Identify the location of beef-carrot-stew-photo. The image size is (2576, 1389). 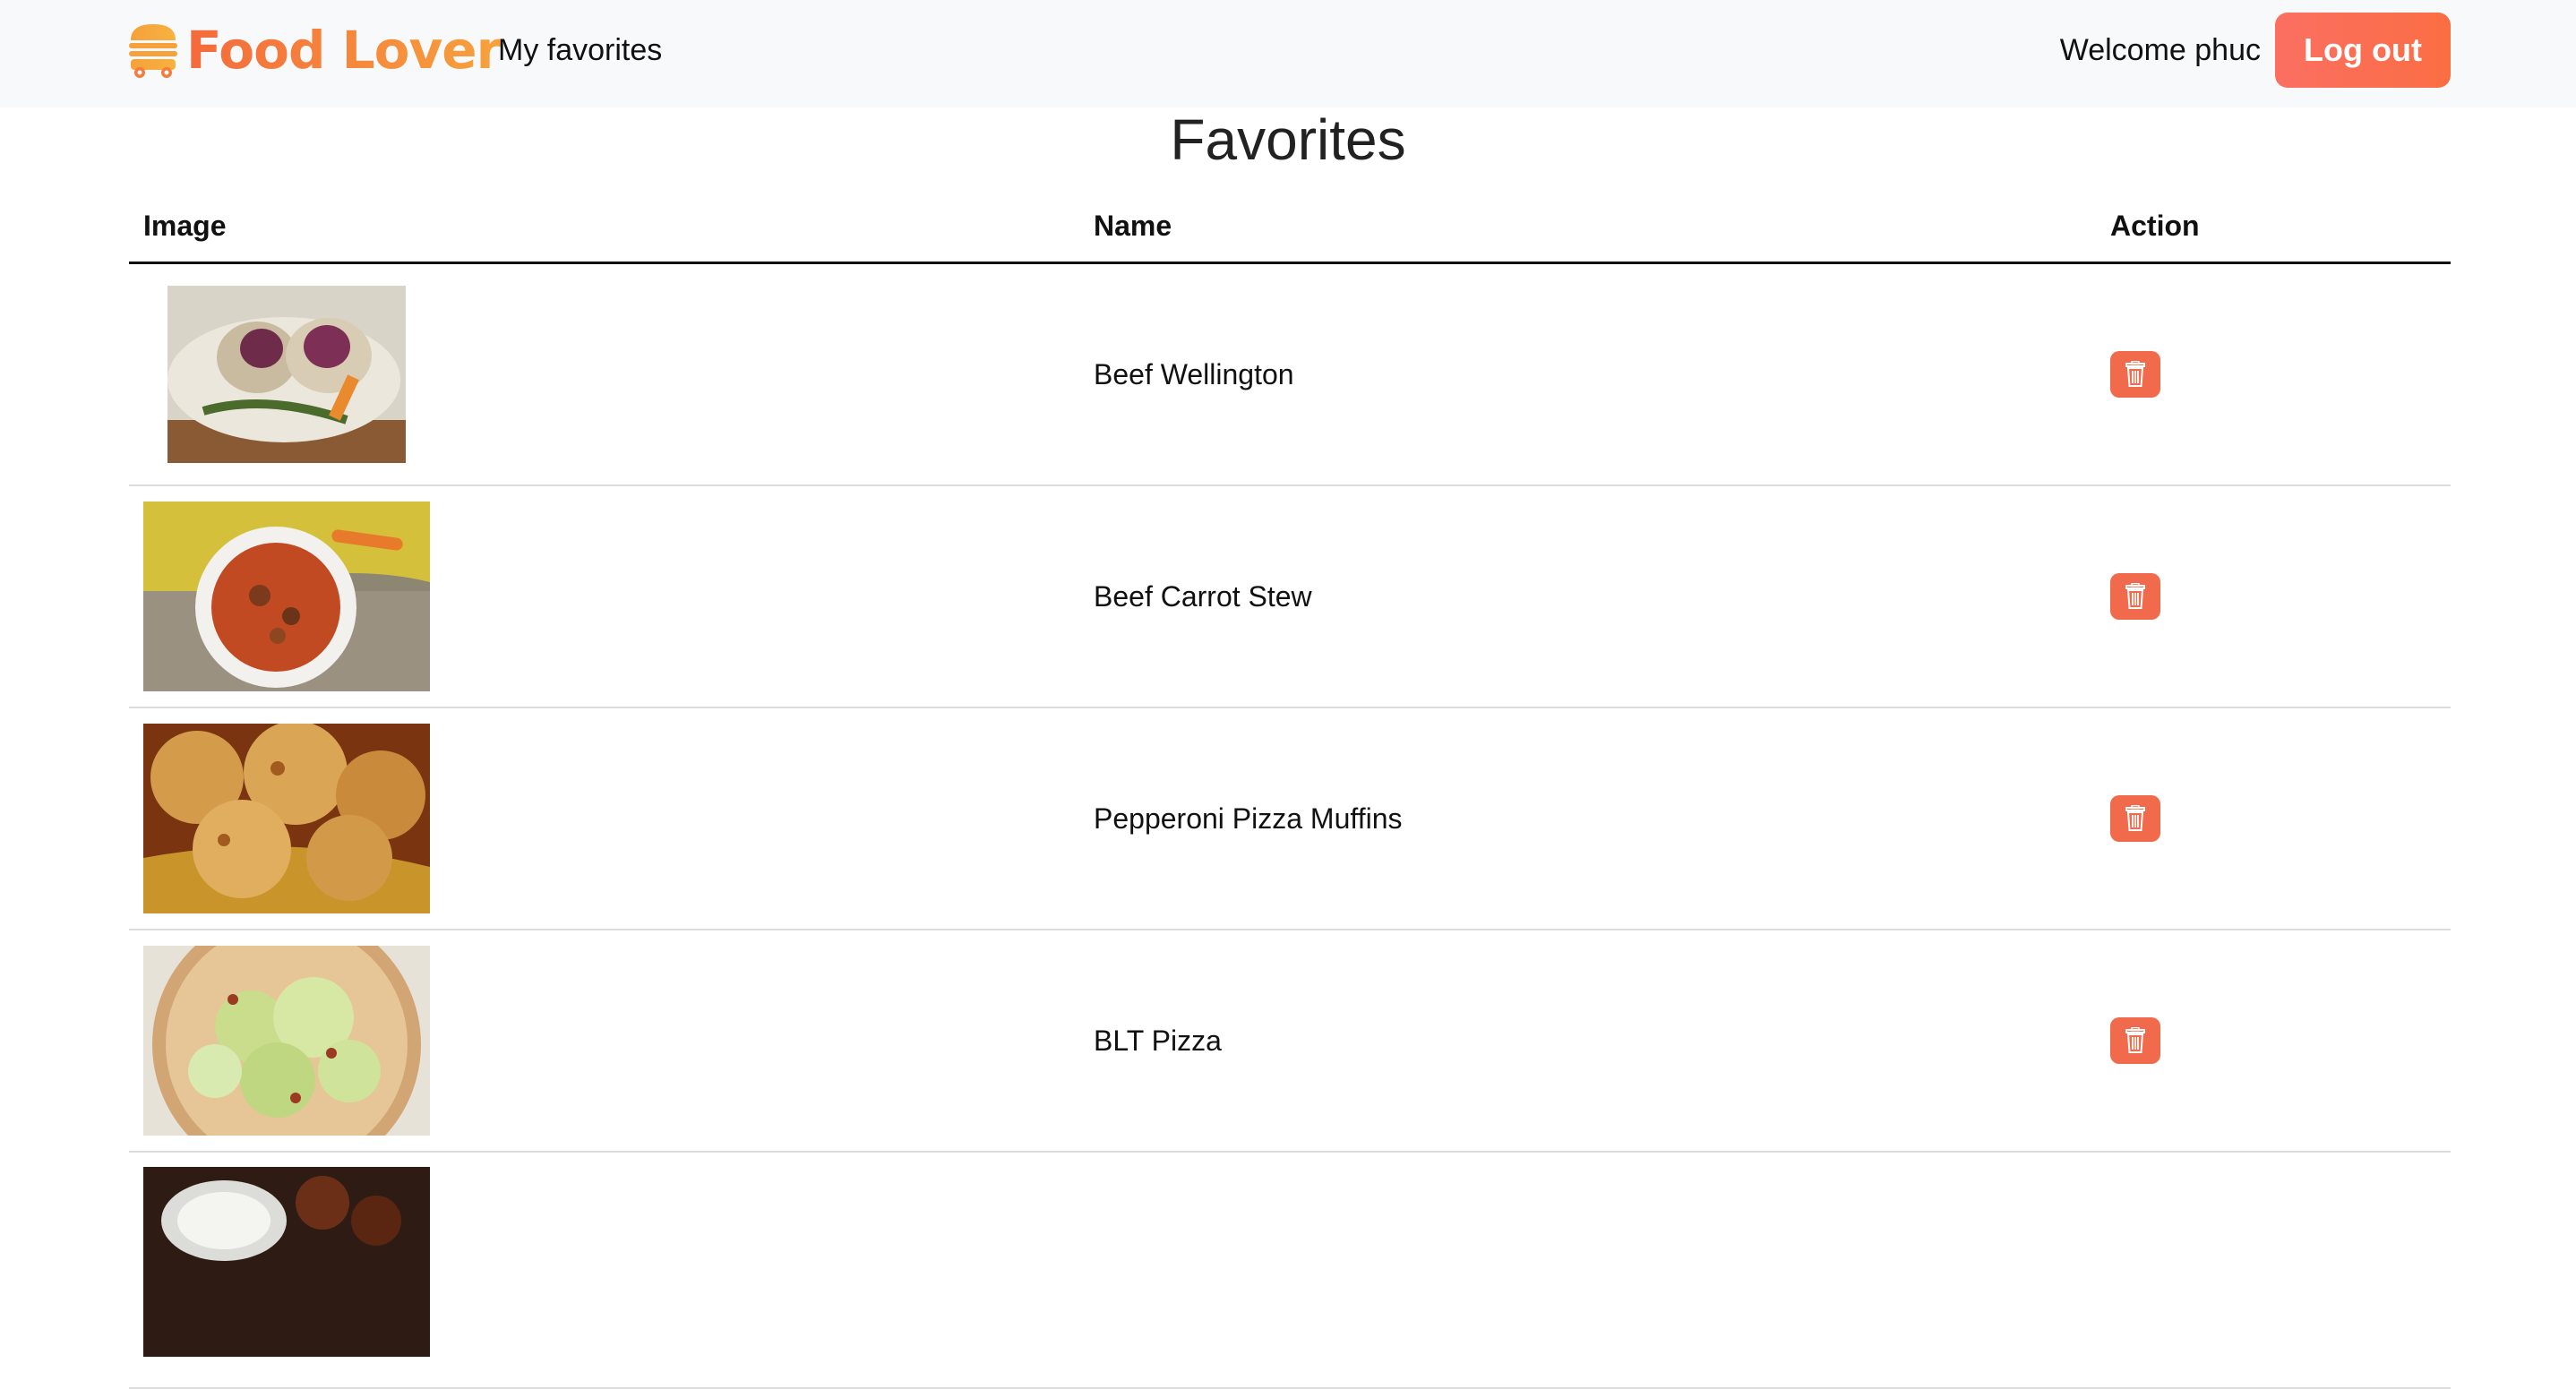
(286, 596).